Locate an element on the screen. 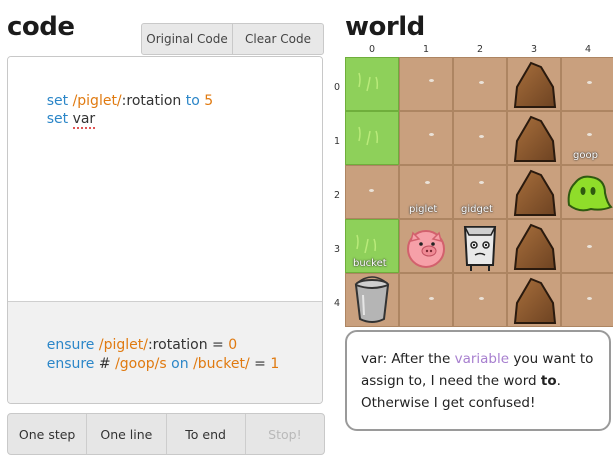  one-line-button: One line is located at coordinates (125, 434).